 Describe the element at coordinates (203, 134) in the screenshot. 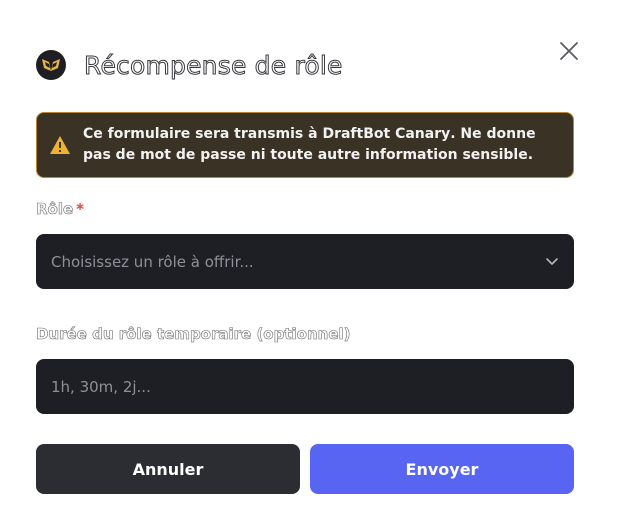

I see `warning-text-before: Ce formulaire sera transmis à` at that location.